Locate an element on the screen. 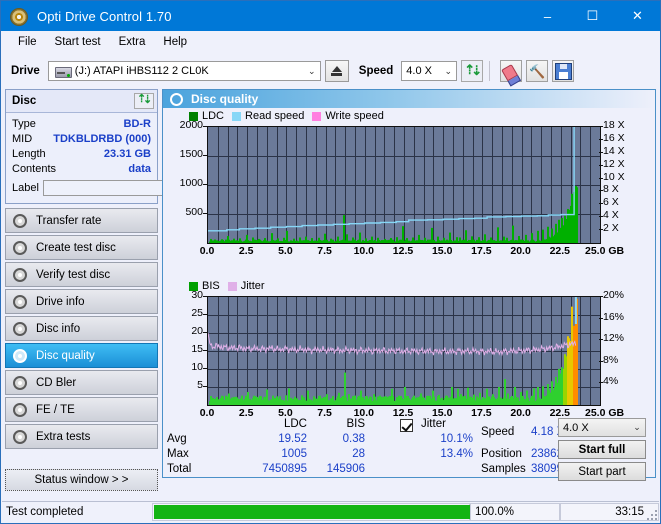 This screenshot has height=524, width=661. stats-bis-total: 145906 is located at coordinates (345, 469).